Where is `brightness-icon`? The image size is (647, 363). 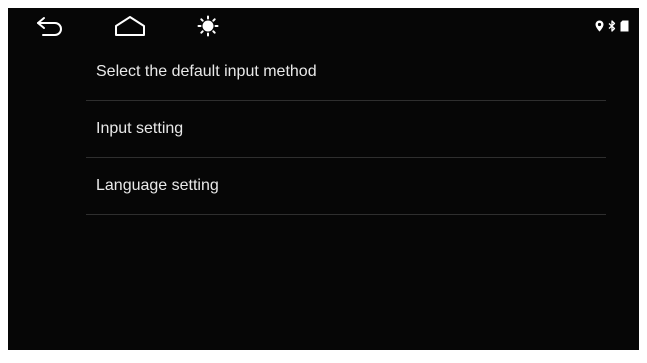
brightness-icon is located at coordinates (208, 26).